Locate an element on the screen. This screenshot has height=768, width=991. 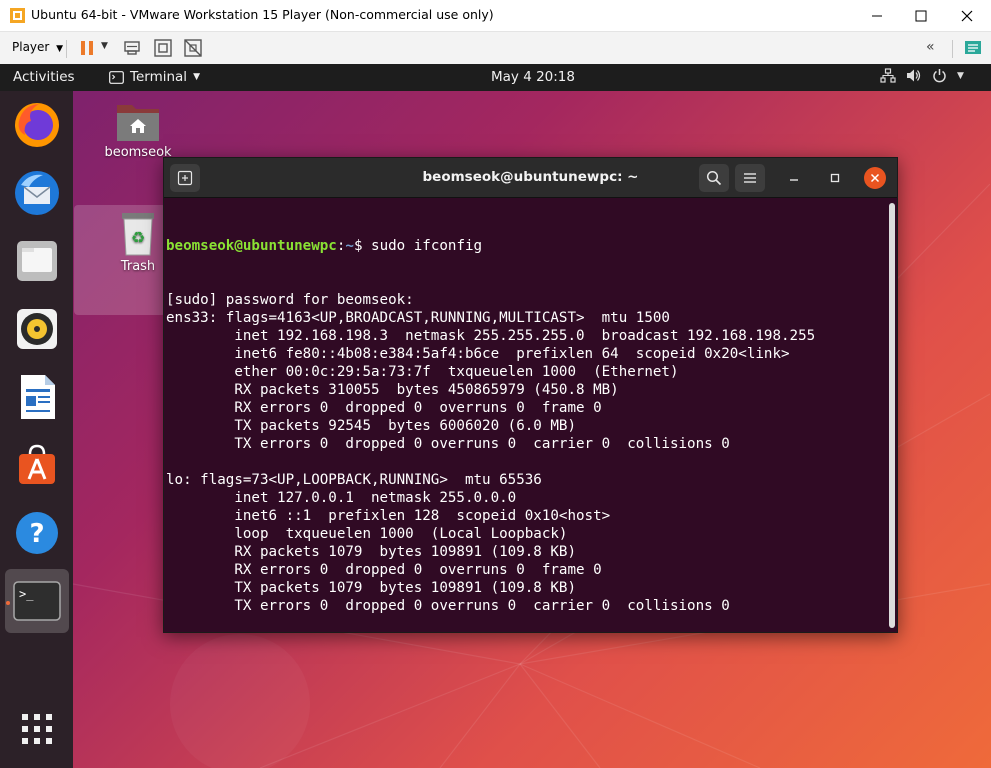
dock-files is located at coordinates (37, 261).